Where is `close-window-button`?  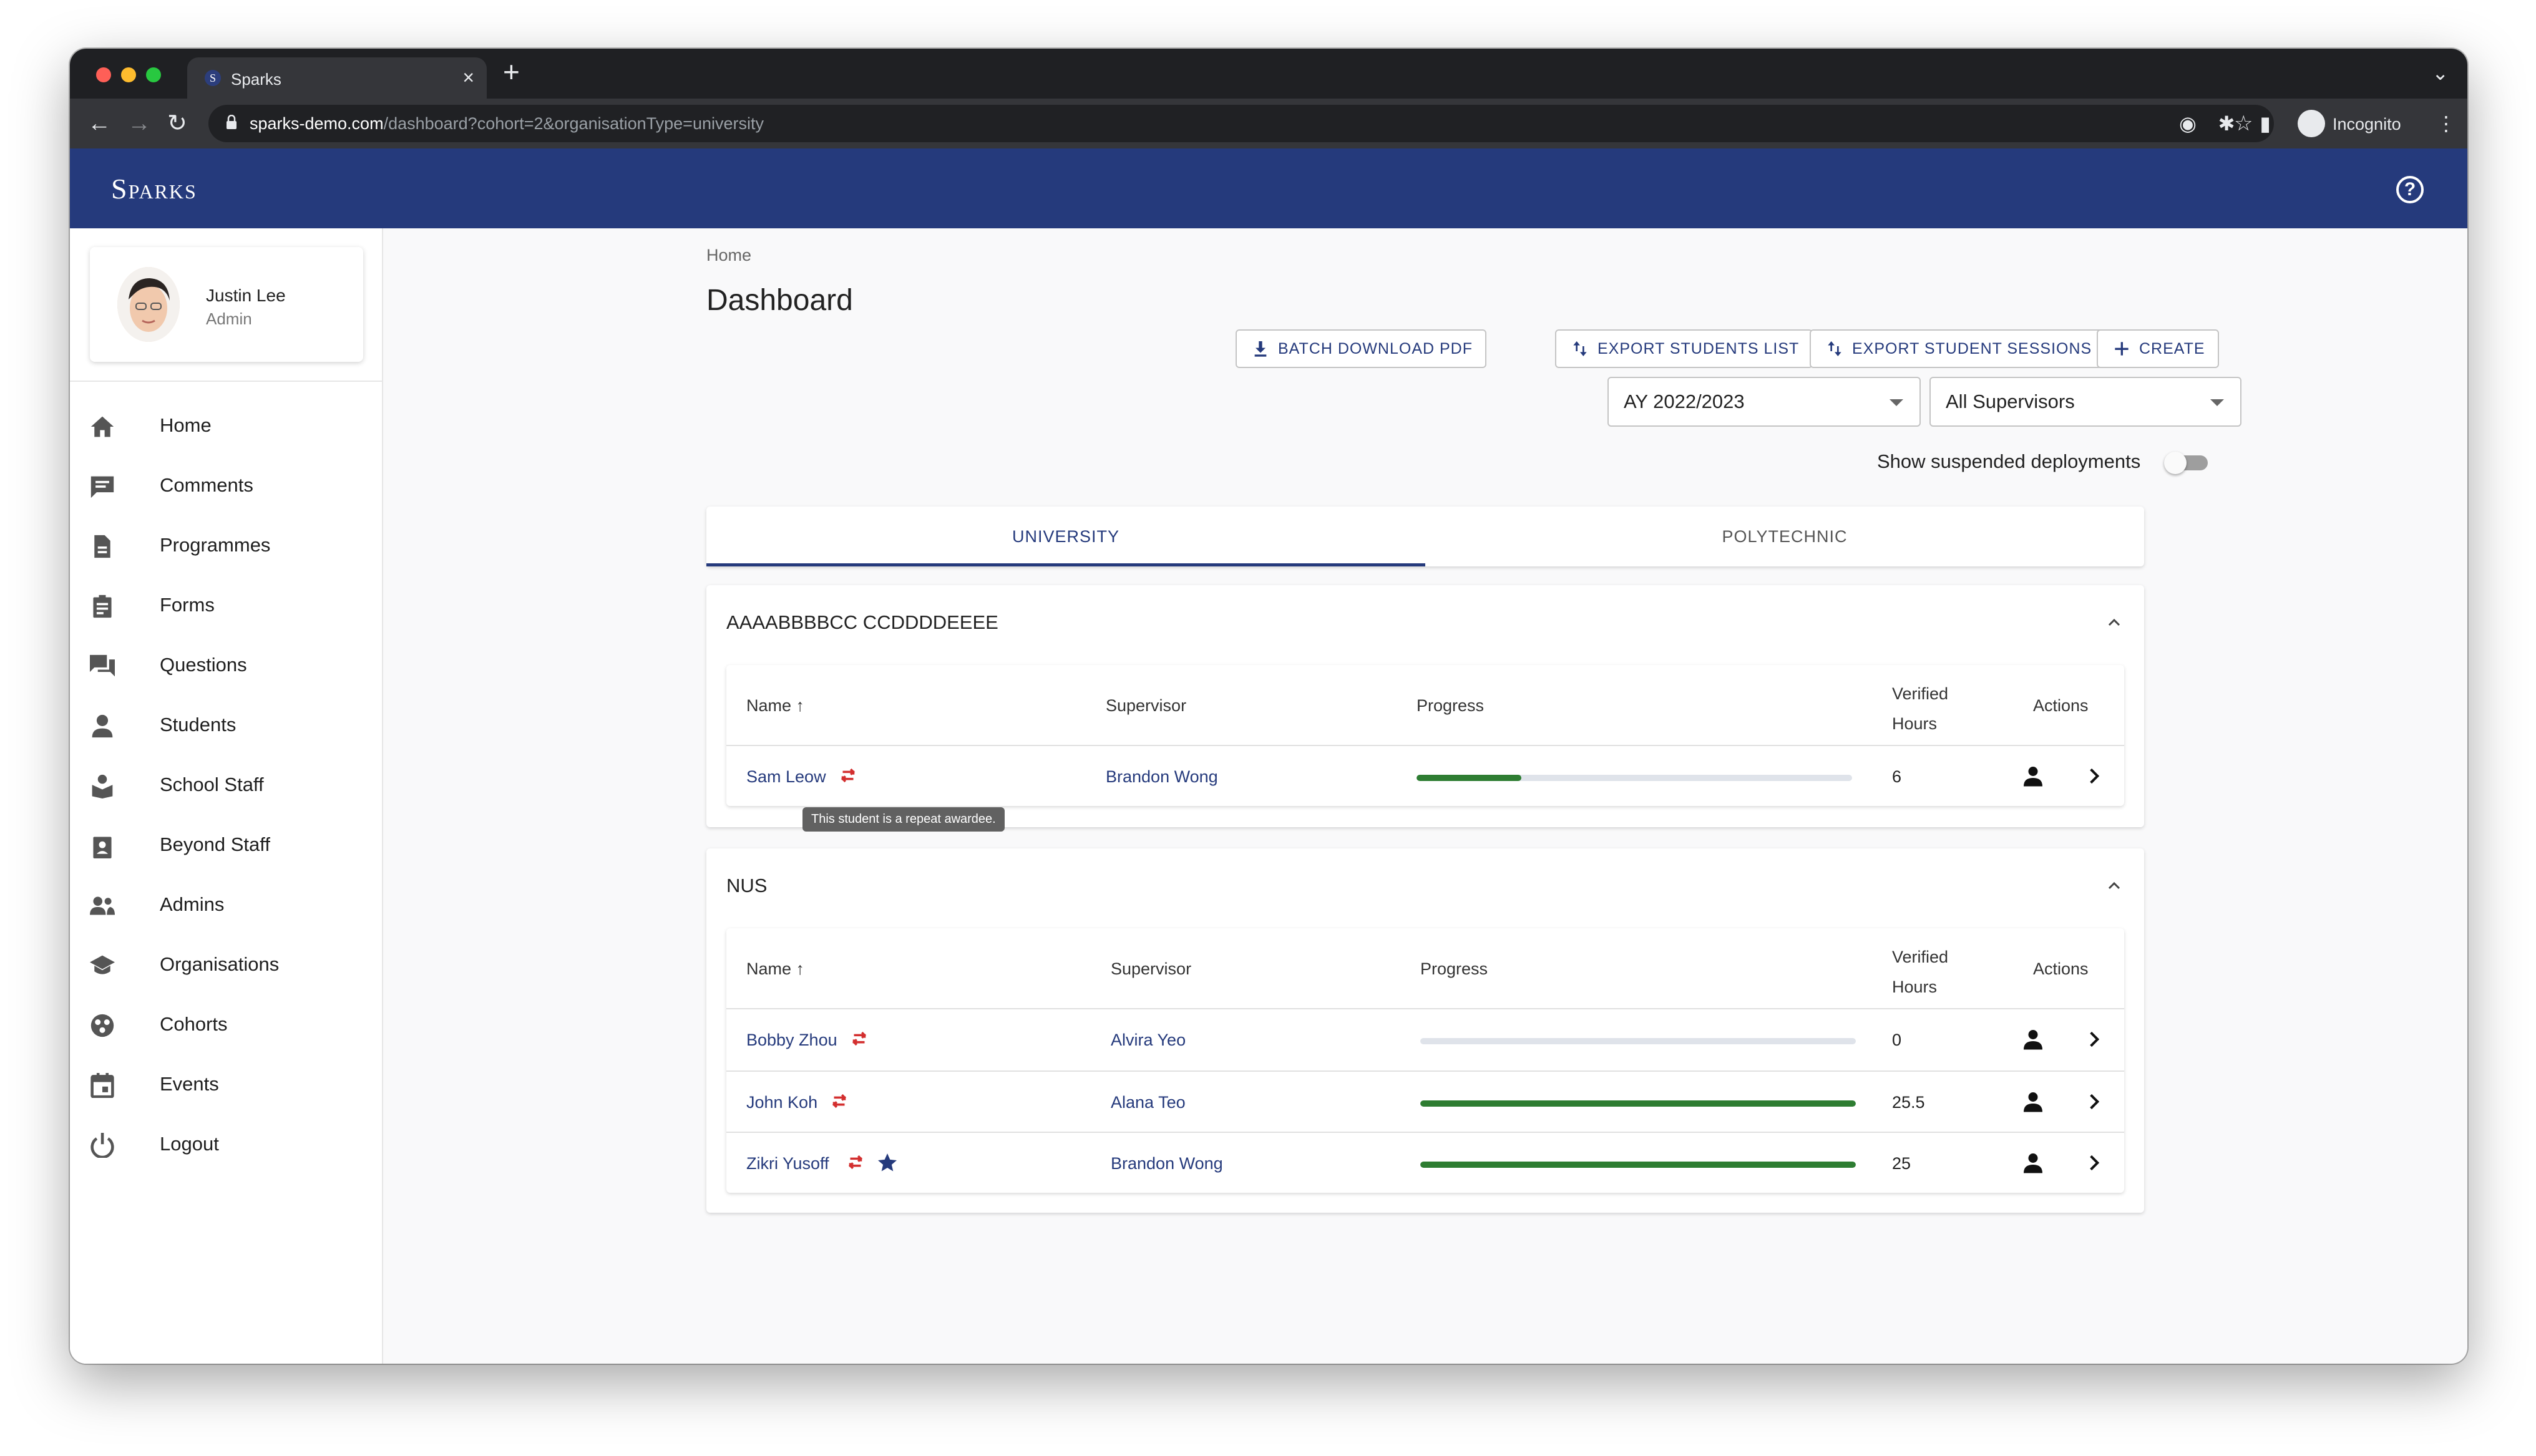 close-window-button is located at coordinates (103, 75).